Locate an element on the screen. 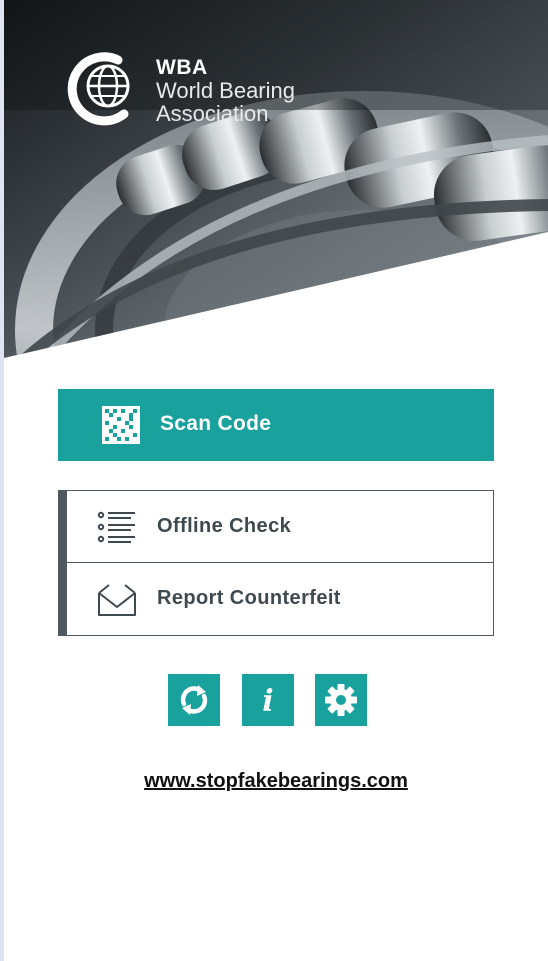 This screenshot has width=548, height=961. settings-button is located at coordinates (341, 700).